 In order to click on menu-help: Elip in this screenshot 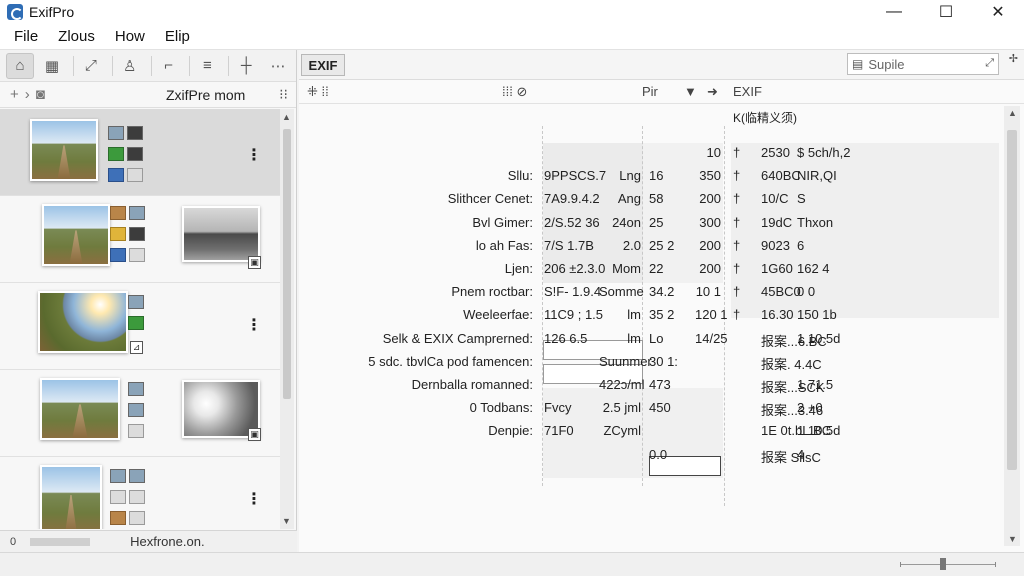, I will do `click(177, 36)`.